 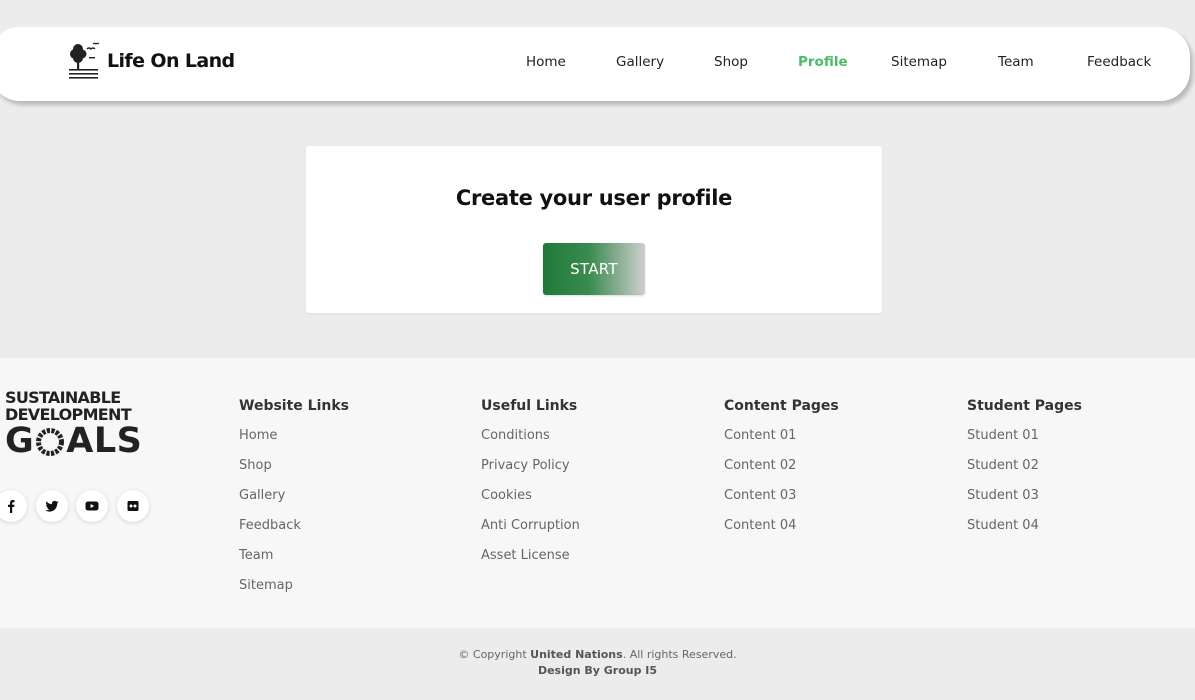 I want to click on facebook-button, so click(x=13, y=506).